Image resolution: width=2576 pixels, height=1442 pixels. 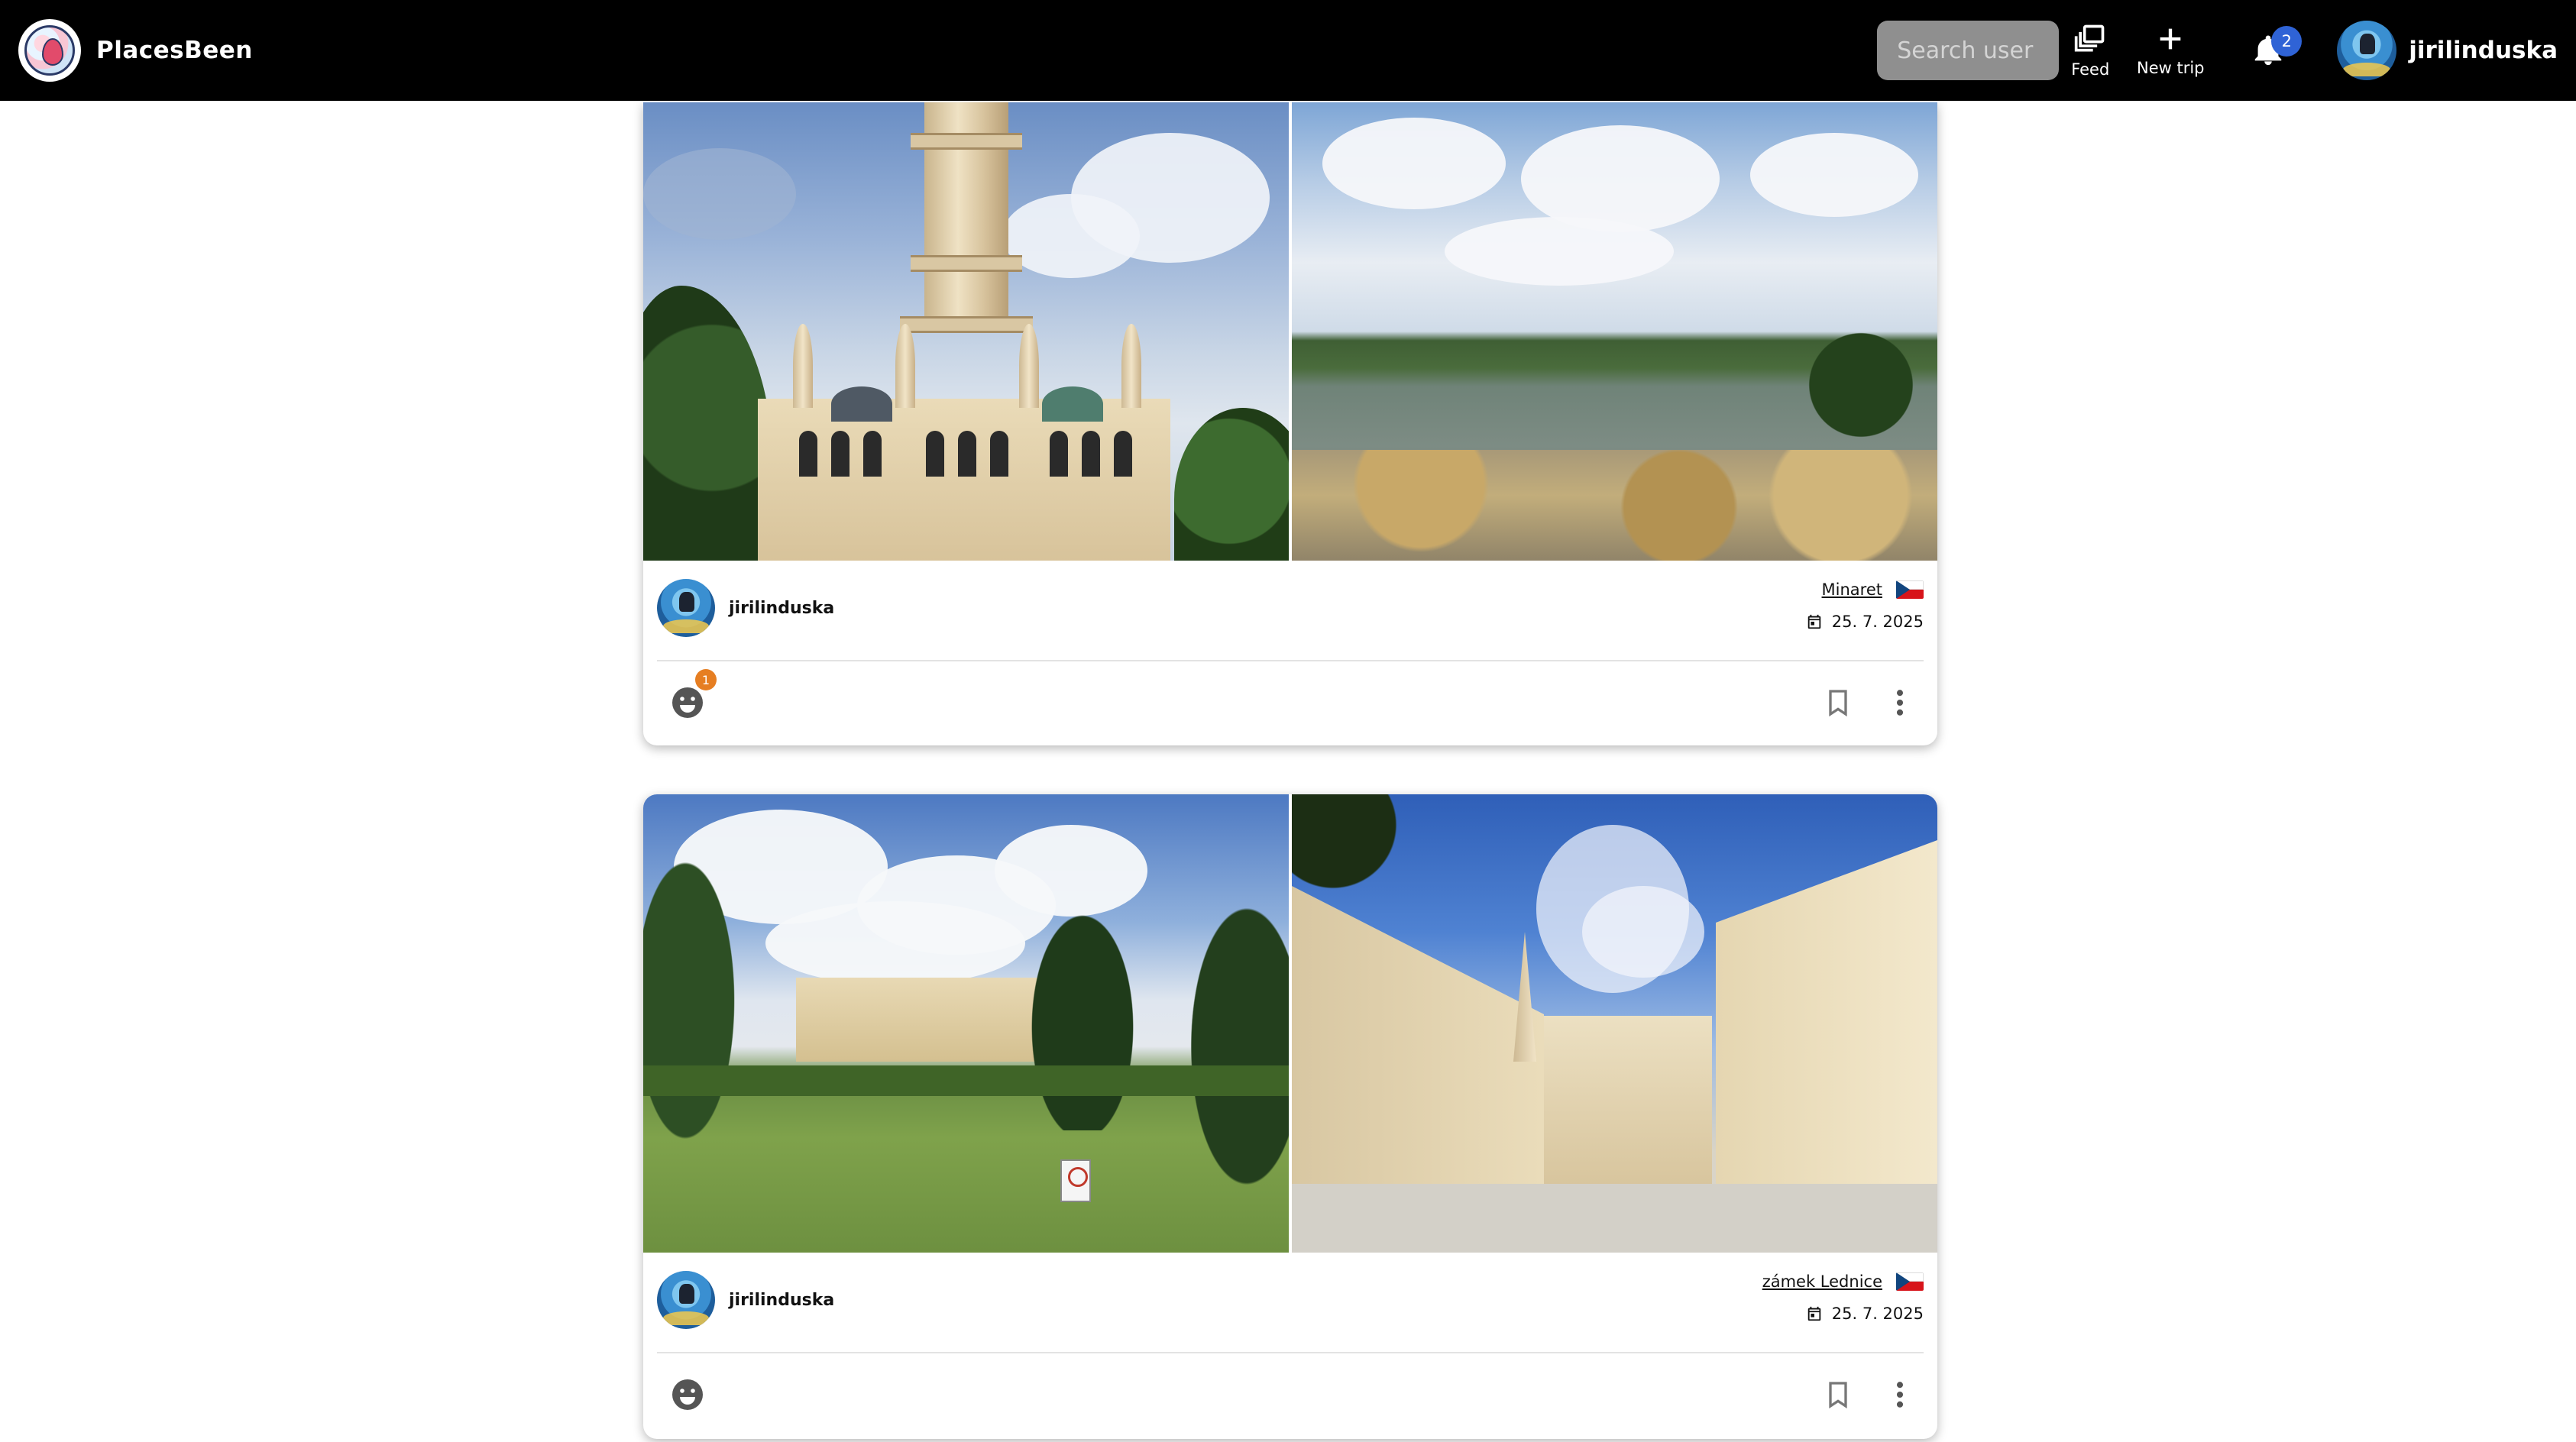 What do you see at coordinates (2483, 51) in the screenshot?
I see `current-username: jirilinduska` at bounding box center [2483, 51].